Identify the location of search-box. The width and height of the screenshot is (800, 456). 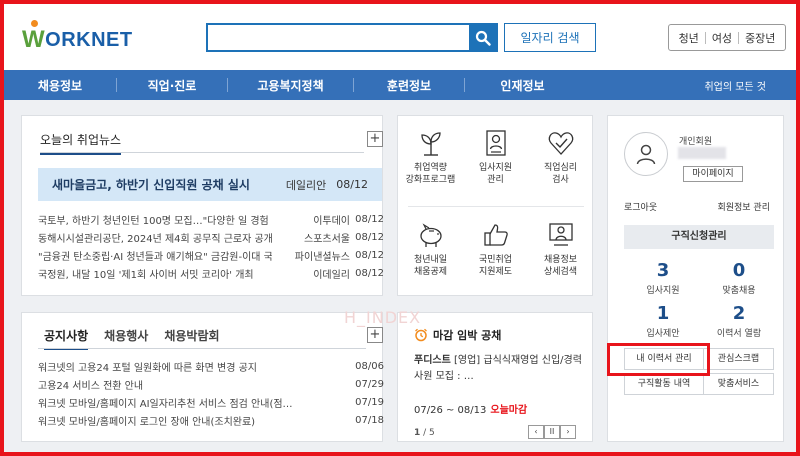
(352, 37).